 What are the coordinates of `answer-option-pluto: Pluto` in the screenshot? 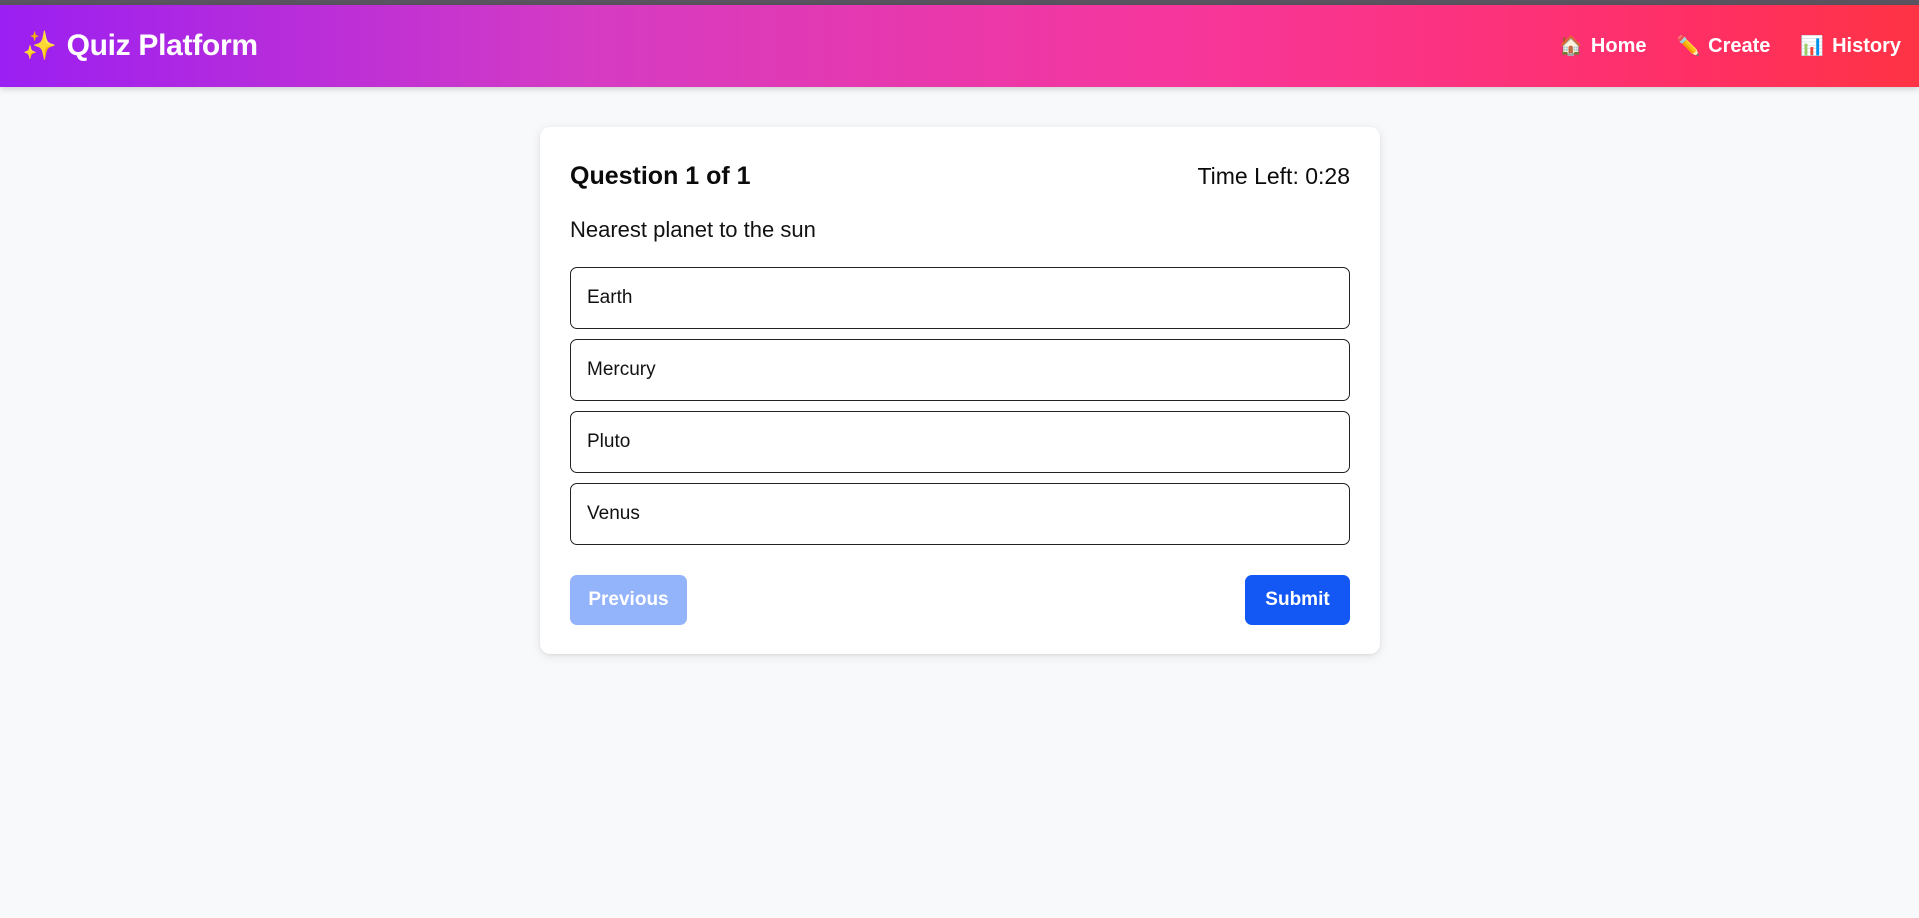 It's located at (960, 442).